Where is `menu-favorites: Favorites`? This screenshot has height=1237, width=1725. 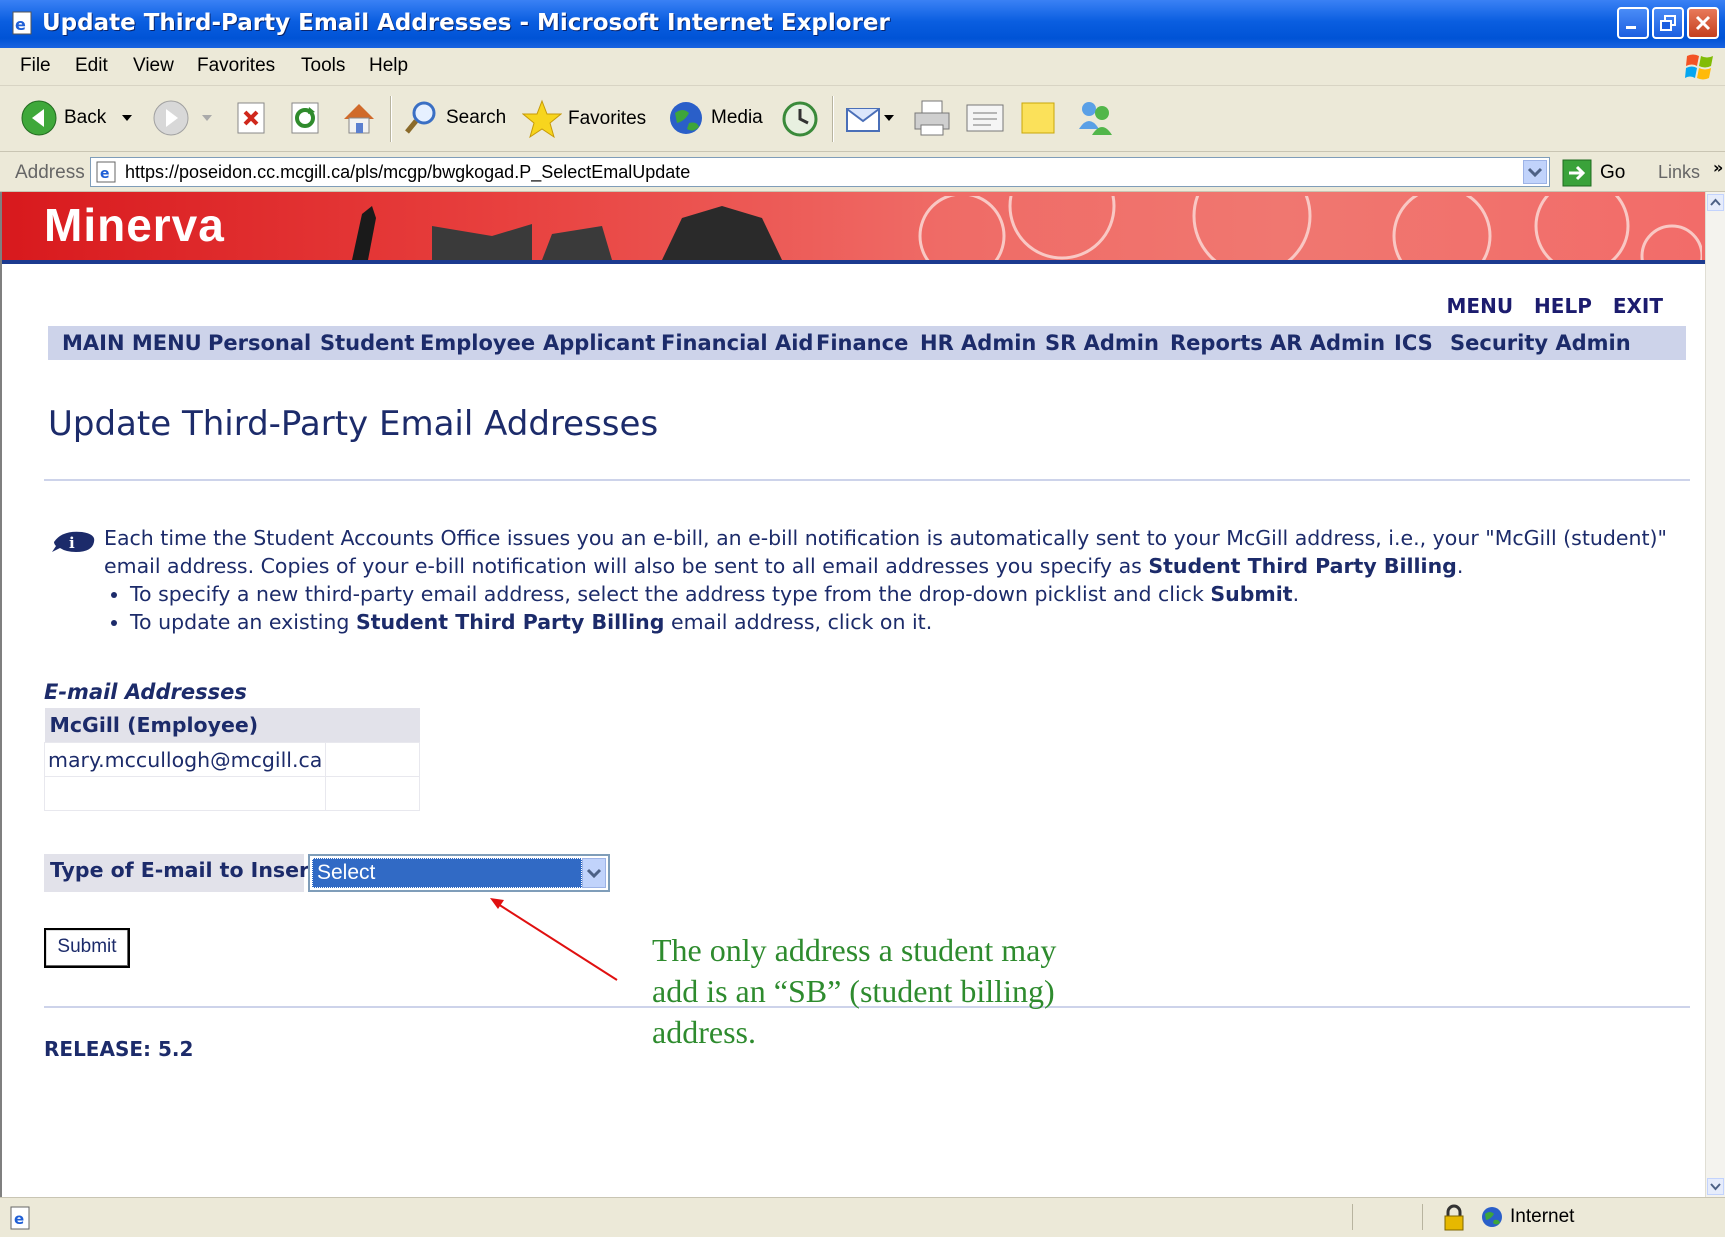 menu-favorites: Favorites is located at coordinates (236, 66).